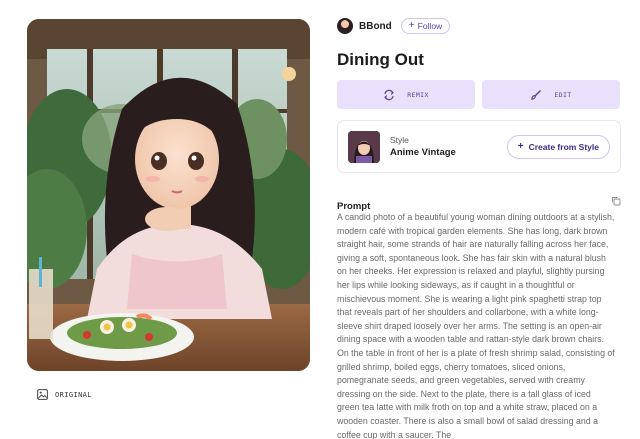 The width and height of the screenshot is (640, 439). What do you see at coordinates (551, 94) in the screenshot?
I see `edit-button: EDIT` at bounding box center [551, 94].